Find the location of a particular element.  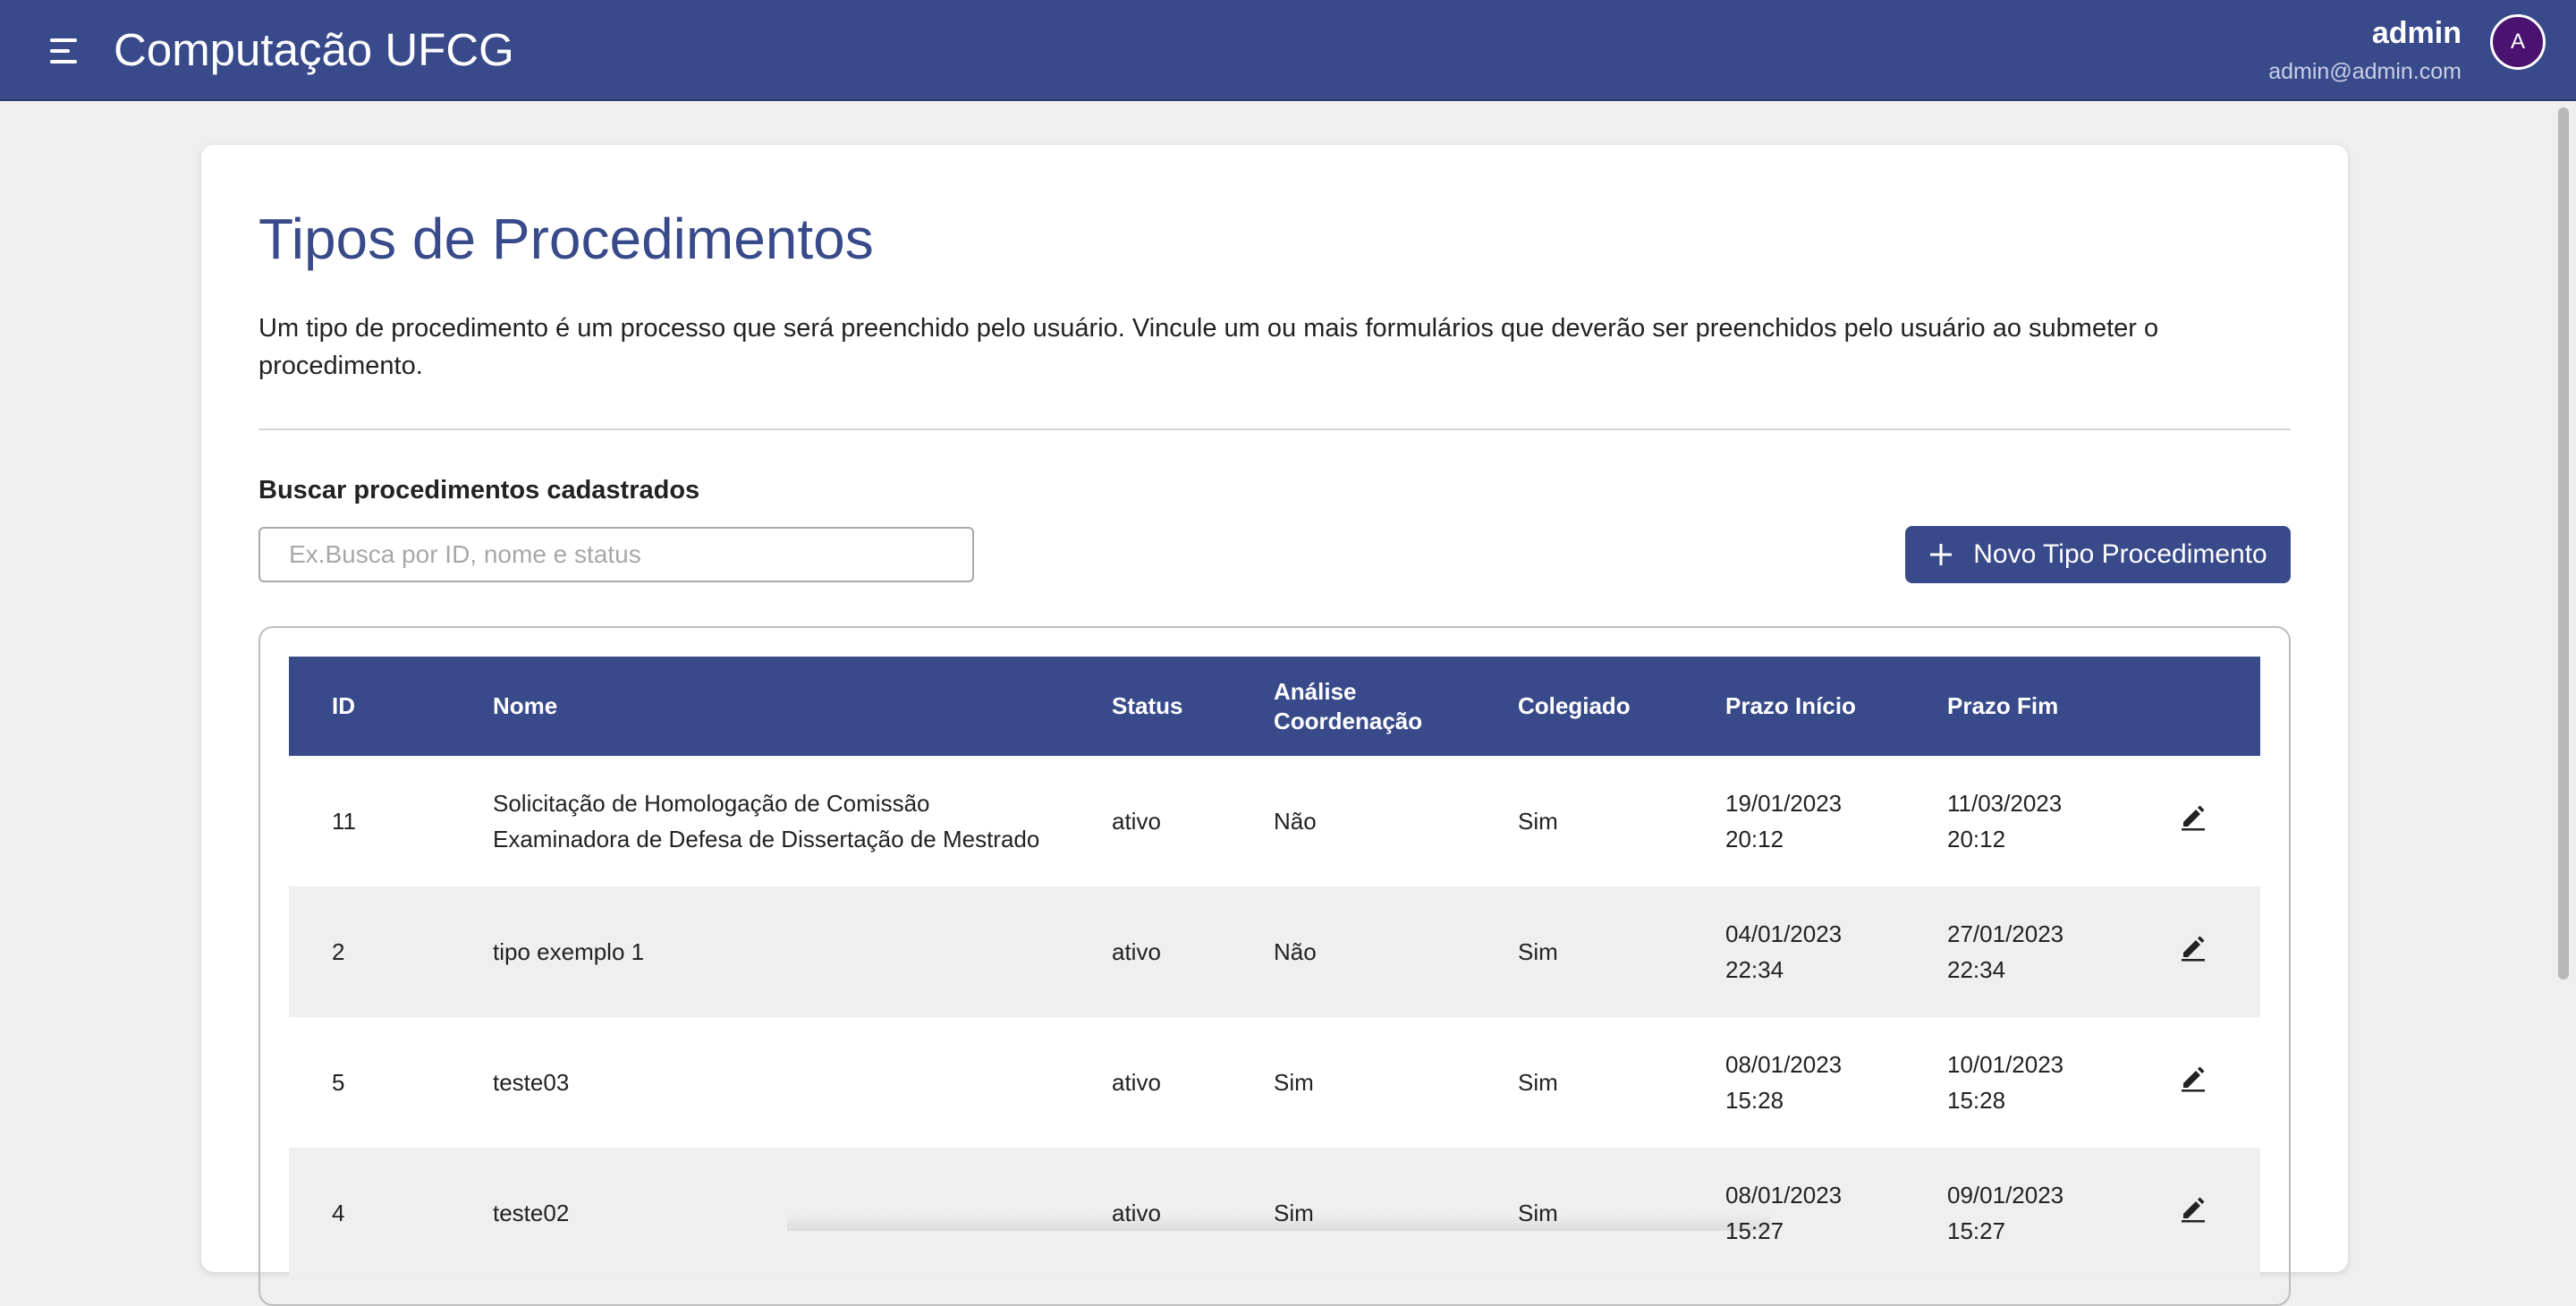

cell-id: 11 is located at coordinates (344, 822).